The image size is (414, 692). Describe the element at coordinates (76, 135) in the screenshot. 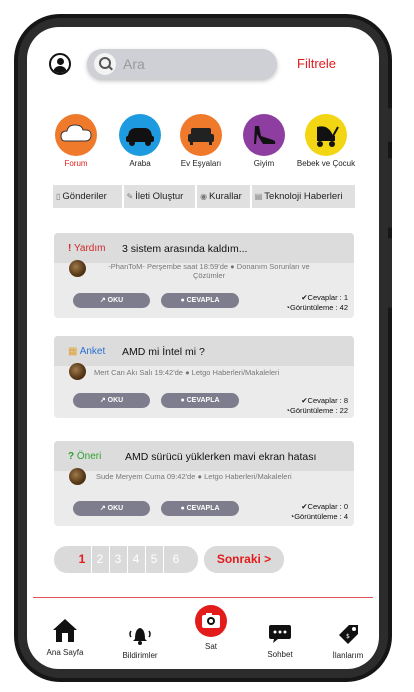

I see `cloud-icon` at that location.